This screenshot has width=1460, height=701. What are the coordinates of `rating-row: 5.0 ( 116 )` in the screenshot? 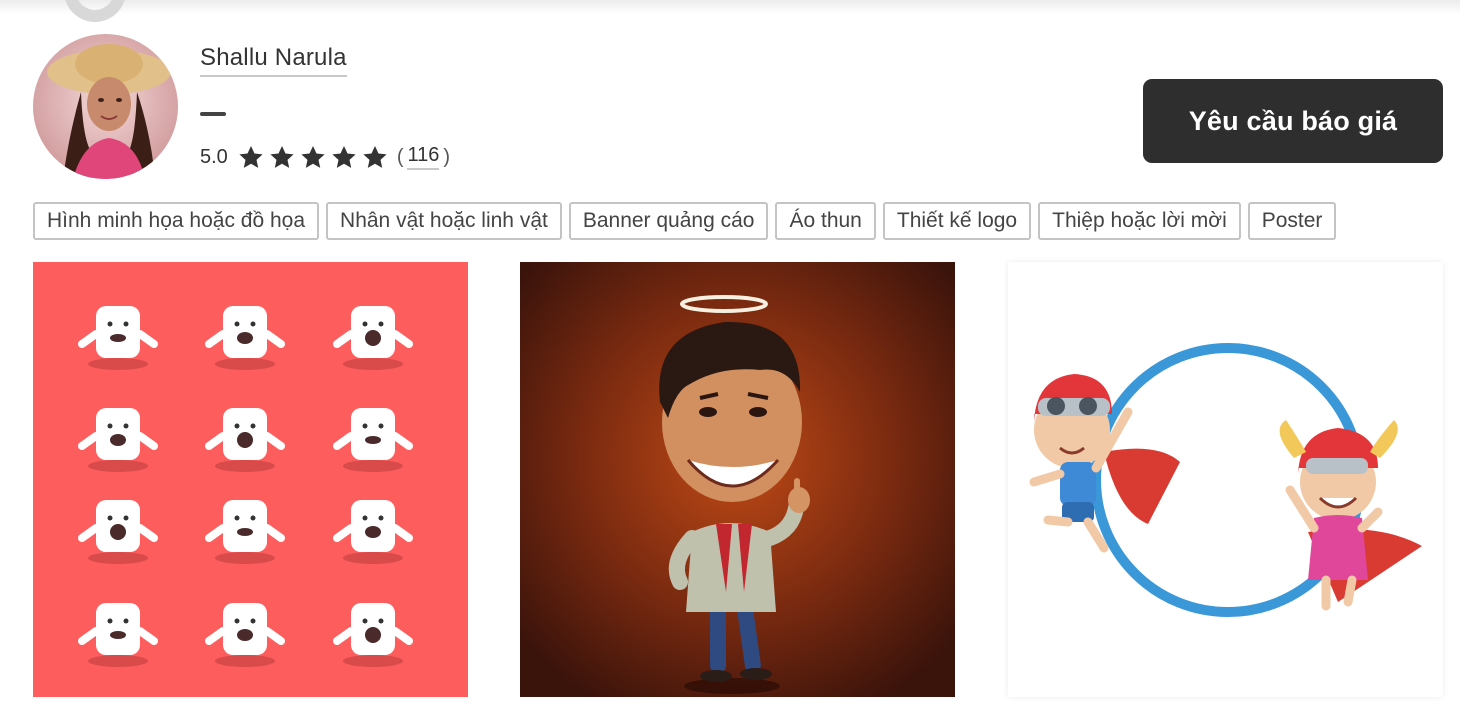 It's located at (325, 157).